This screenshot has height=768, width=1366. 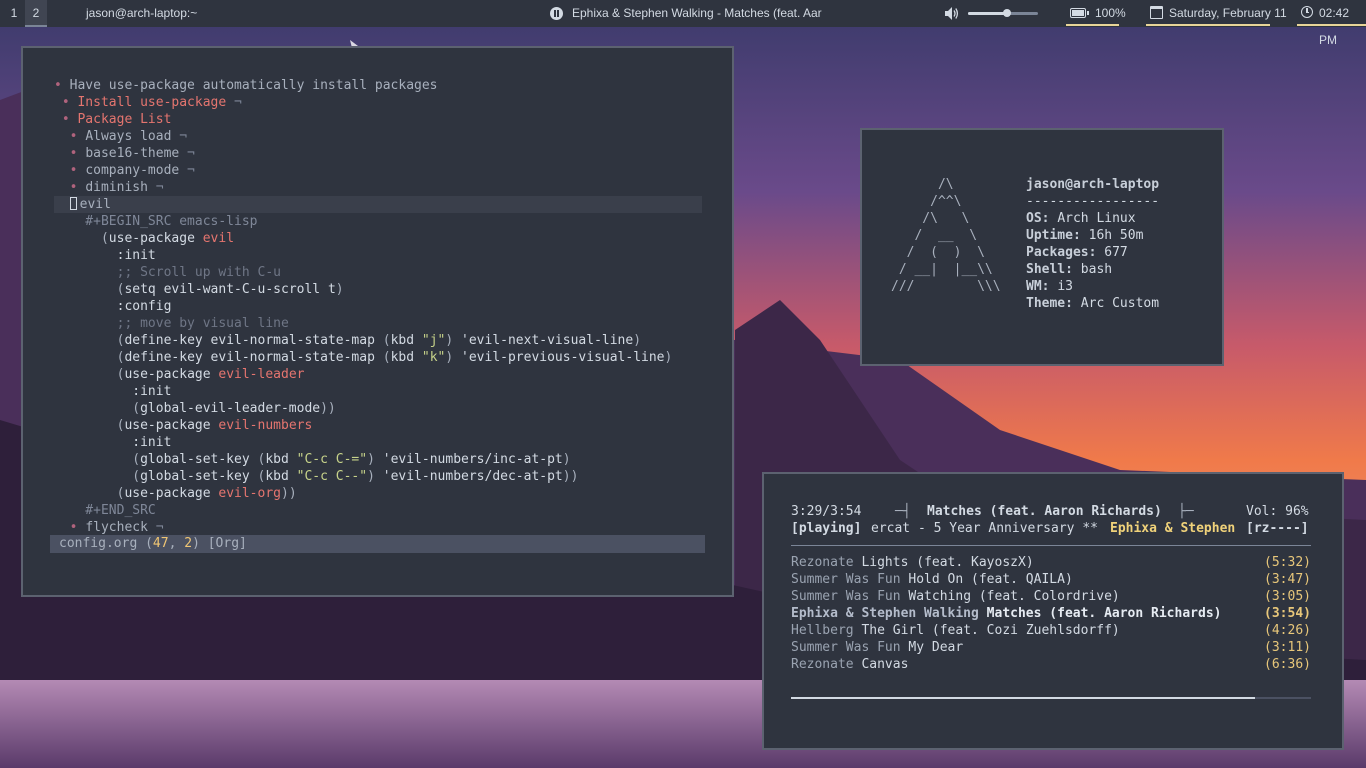 I want to click on workspace-2-button: 2, so click(x=36, y=13).